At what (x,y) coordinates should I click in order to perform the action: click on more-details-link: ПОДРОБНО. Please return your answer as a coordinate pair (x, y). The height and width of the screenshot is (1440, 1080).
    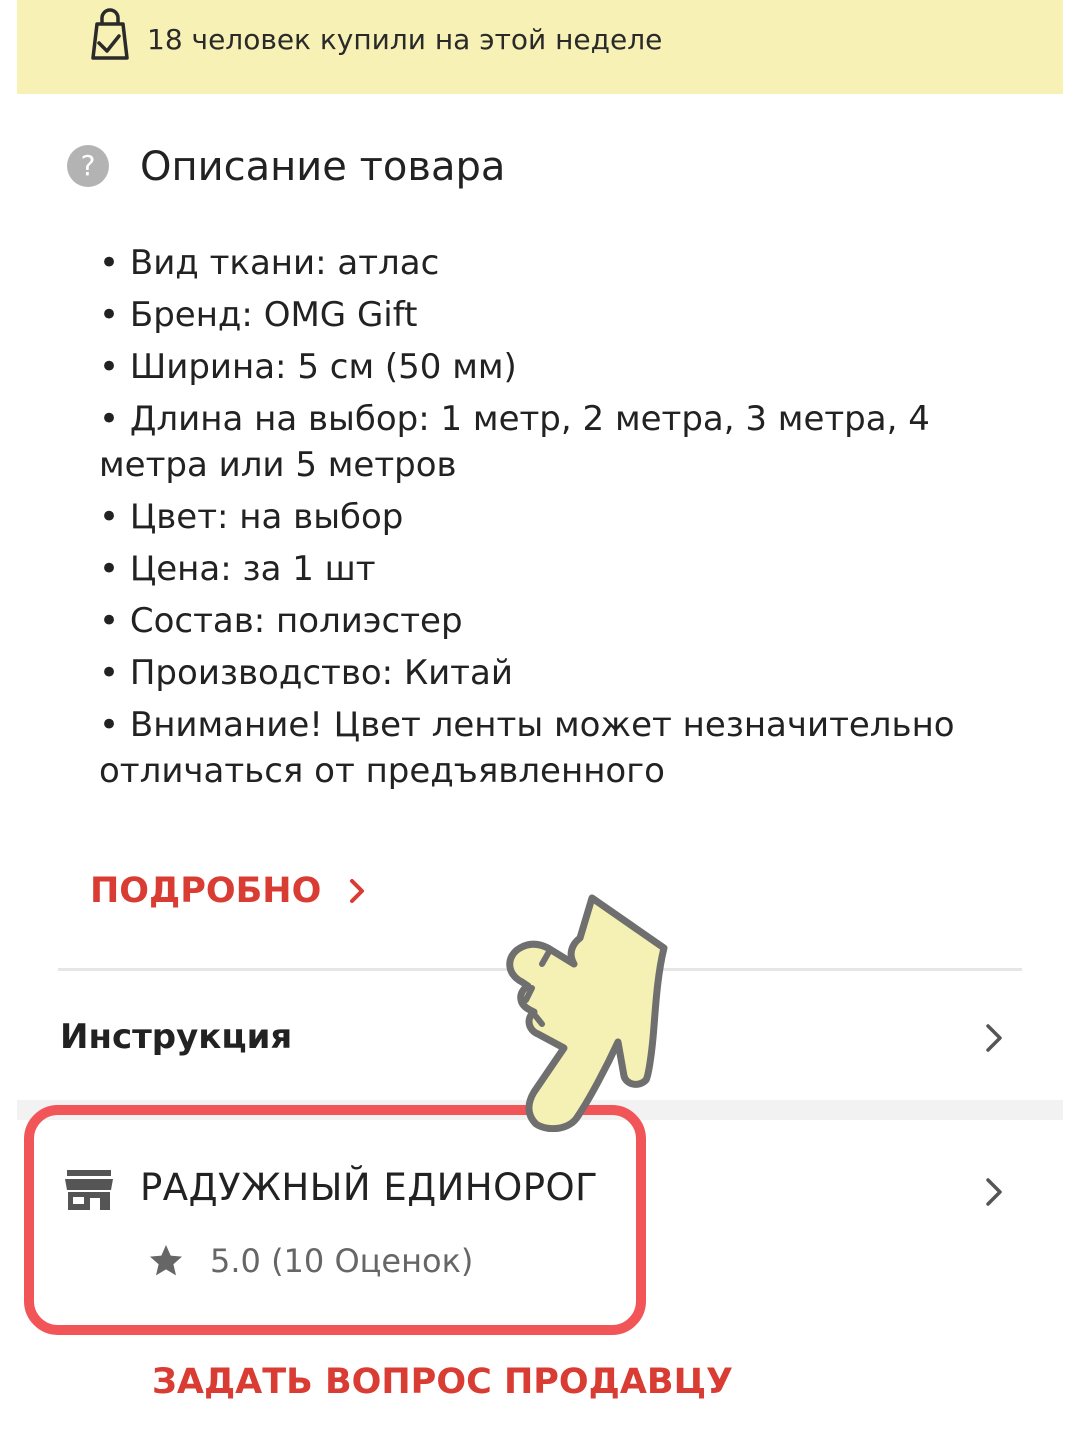
    Looking at the image, I should click on (229, 891).